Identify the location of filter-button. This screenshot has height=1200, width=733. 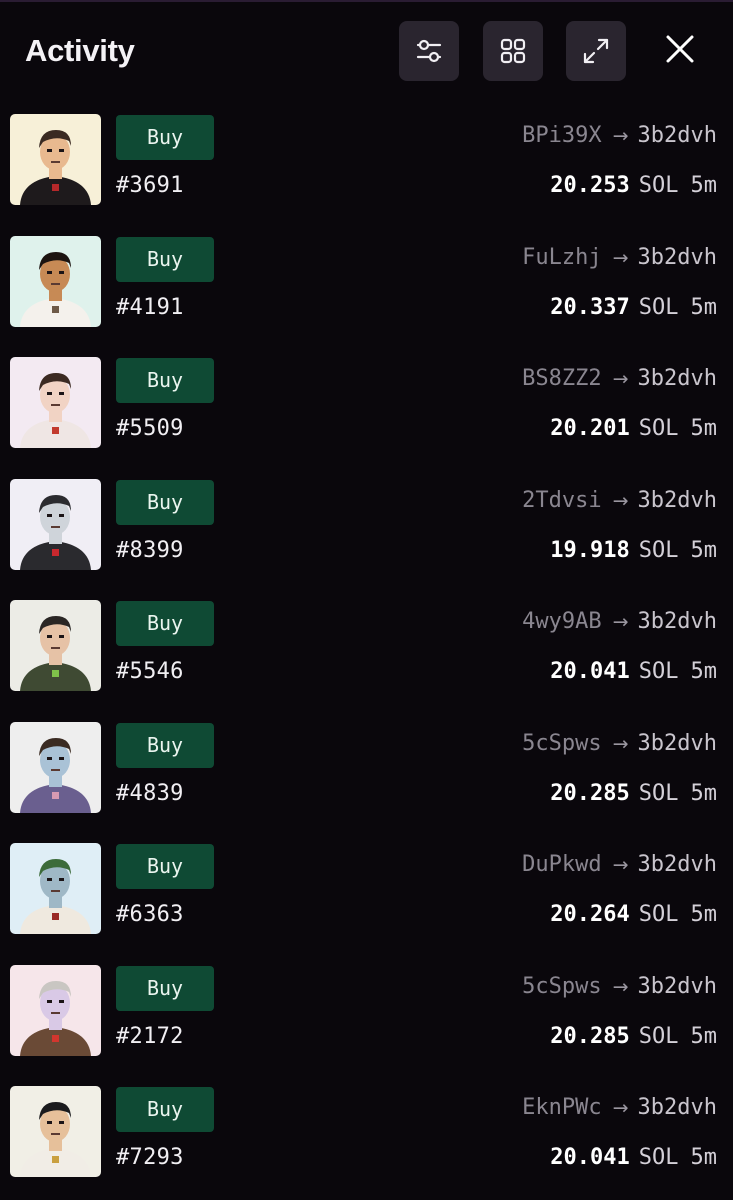
(429, 51).